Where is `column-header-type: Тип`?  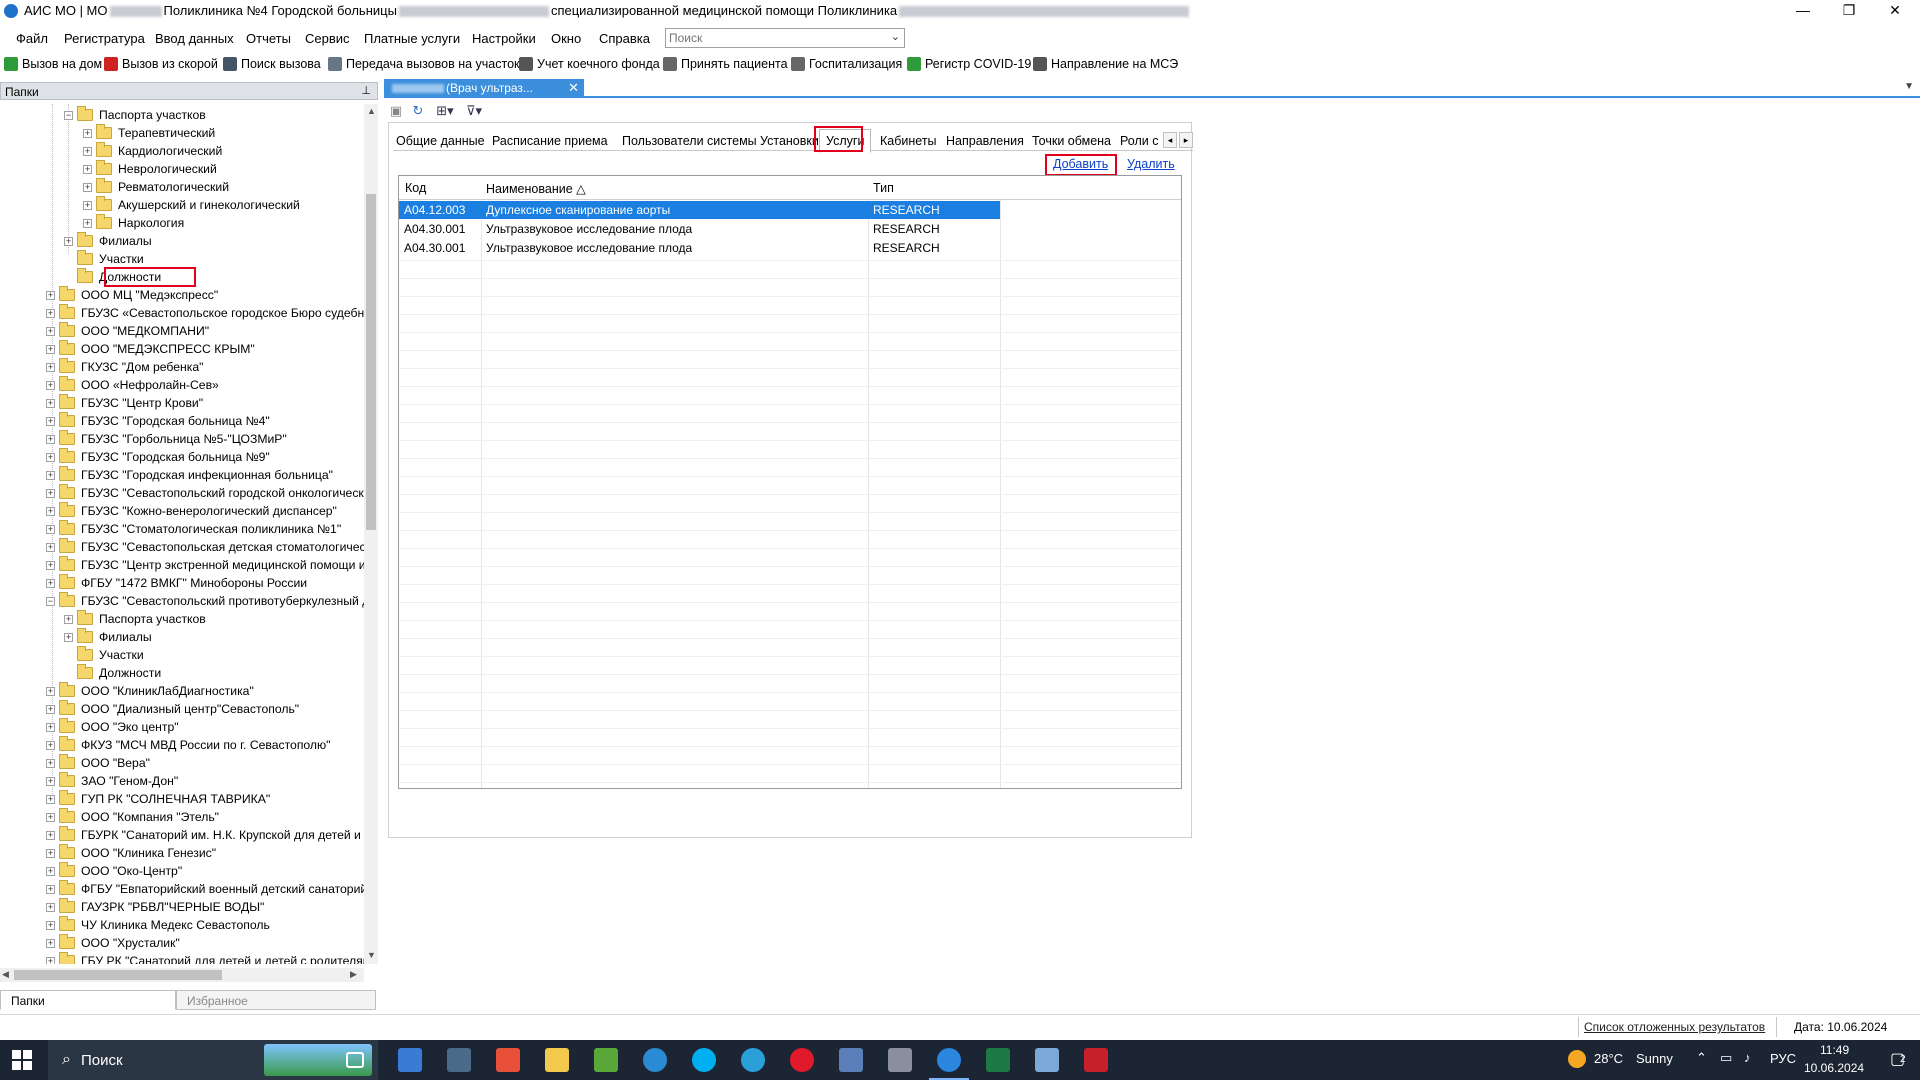 column-header-type: Тип is located at coordinates (883, 188).